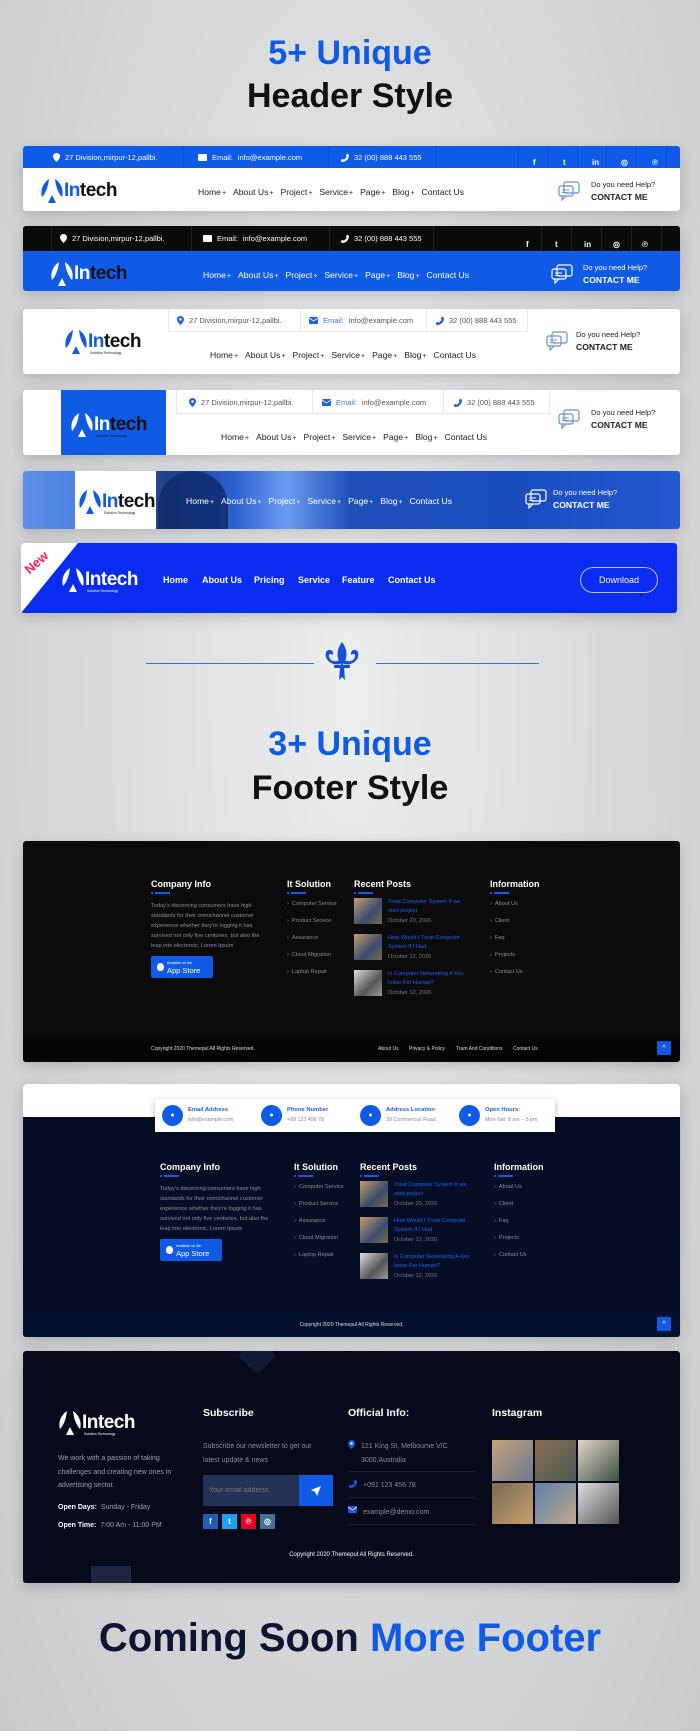  I want to click on download-button: Download, so click(619, 580).